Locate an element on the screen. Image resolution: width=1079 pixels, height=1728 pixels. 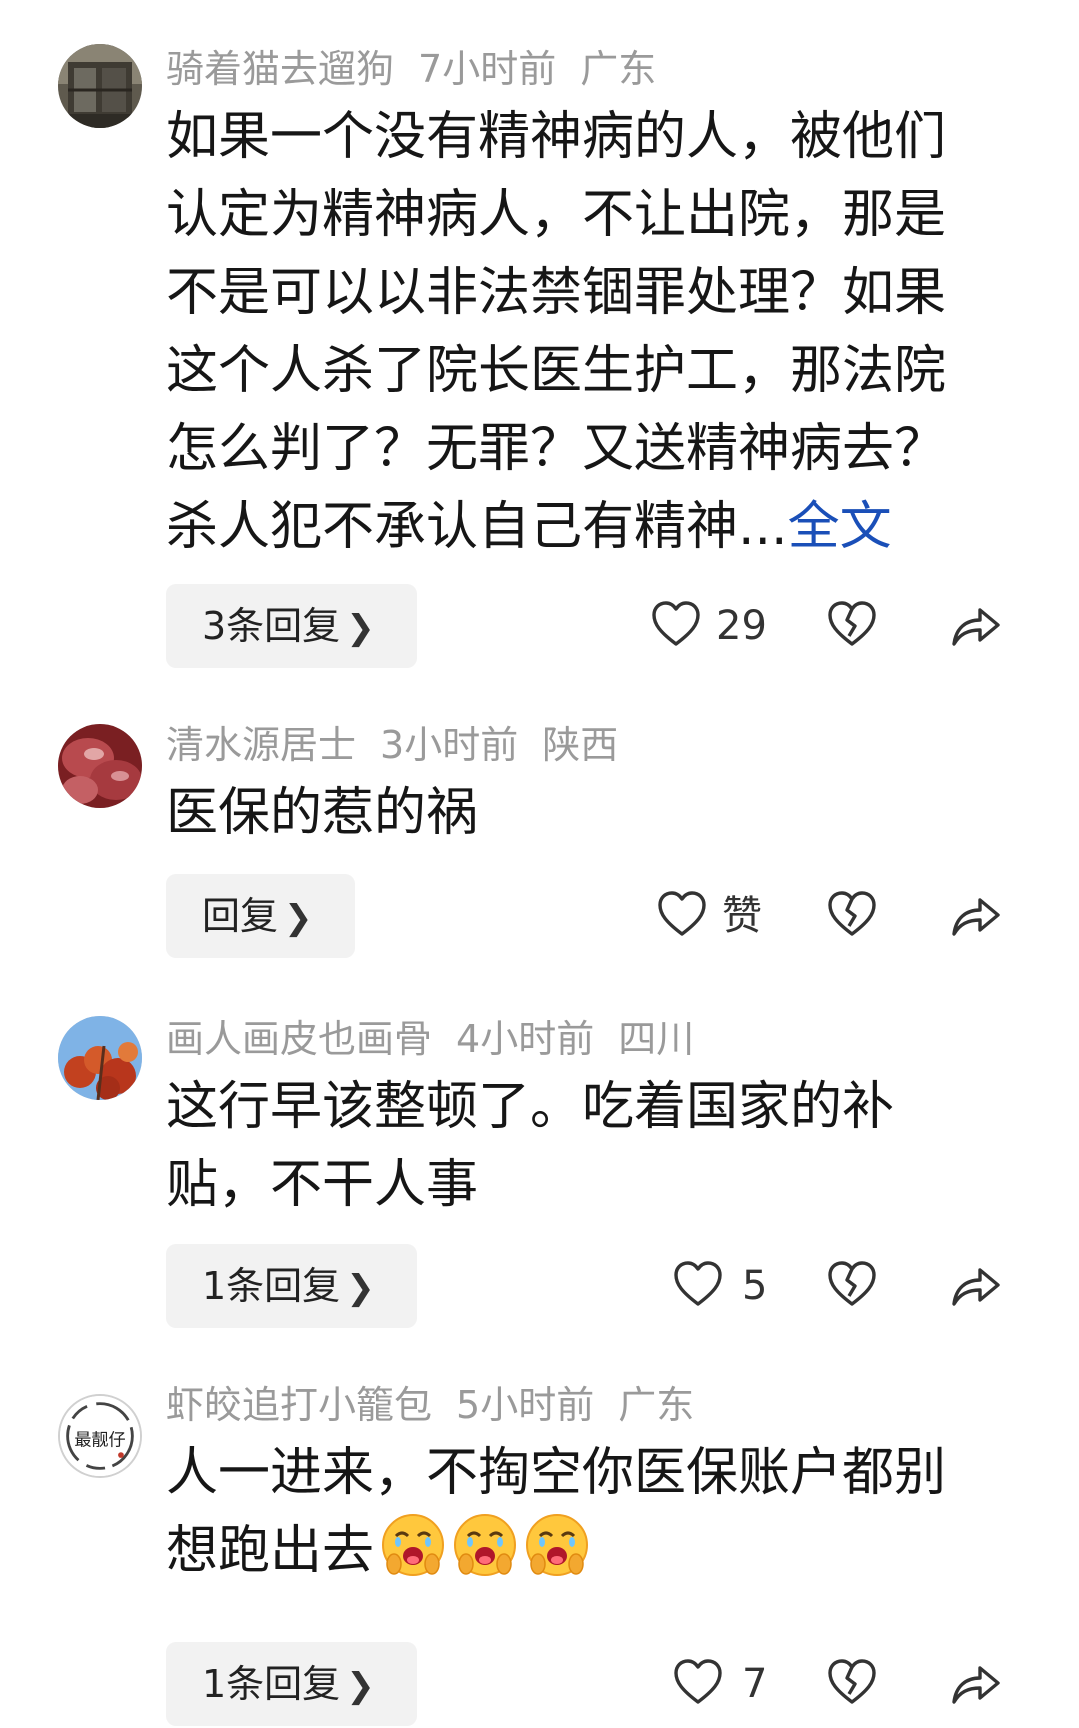
comment-meta: 画人画皮也画骨 4小时前 四川 is located at coordinates (442, 1039).